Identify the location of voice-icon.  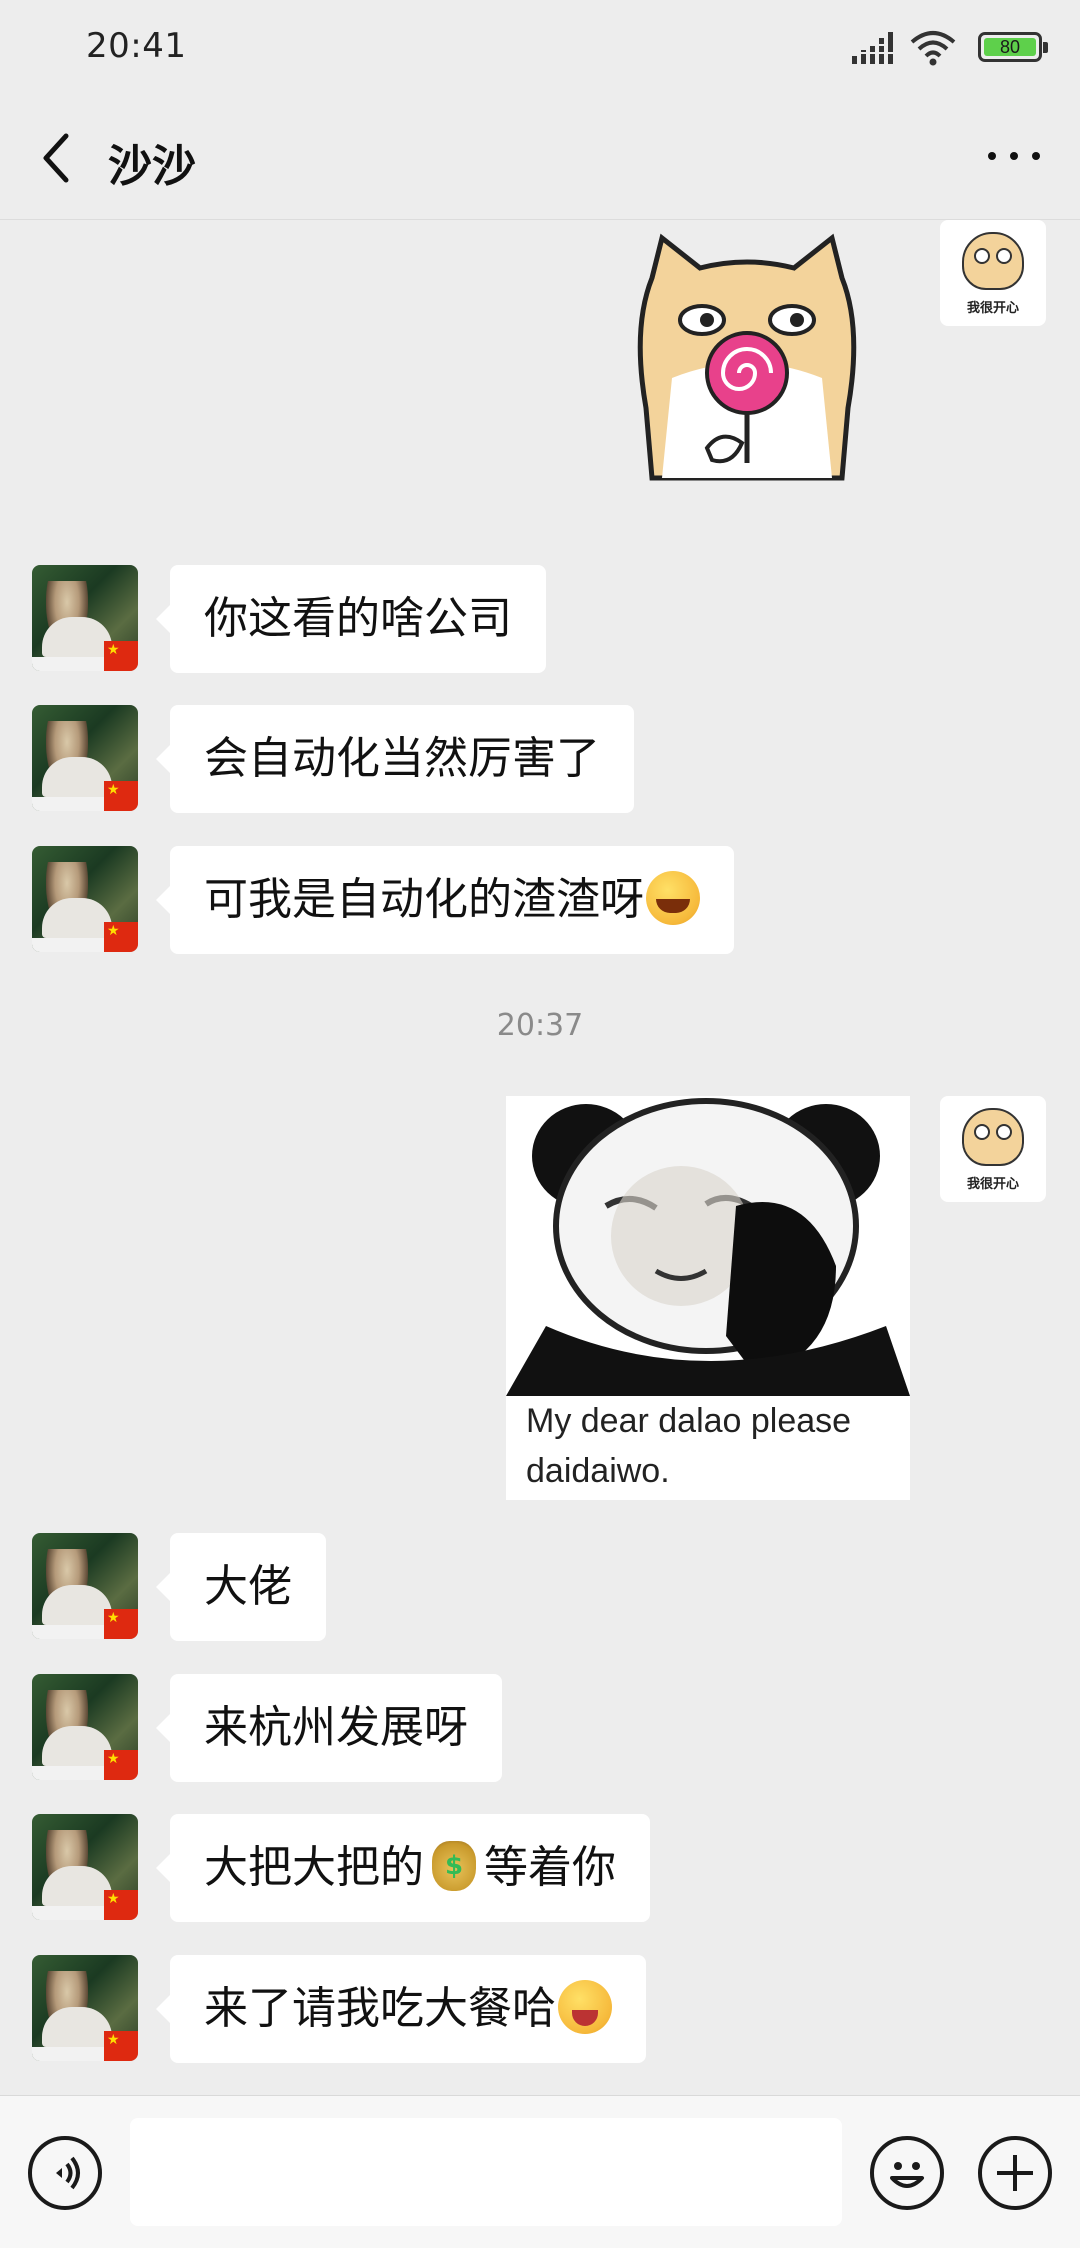
(65, 2173).